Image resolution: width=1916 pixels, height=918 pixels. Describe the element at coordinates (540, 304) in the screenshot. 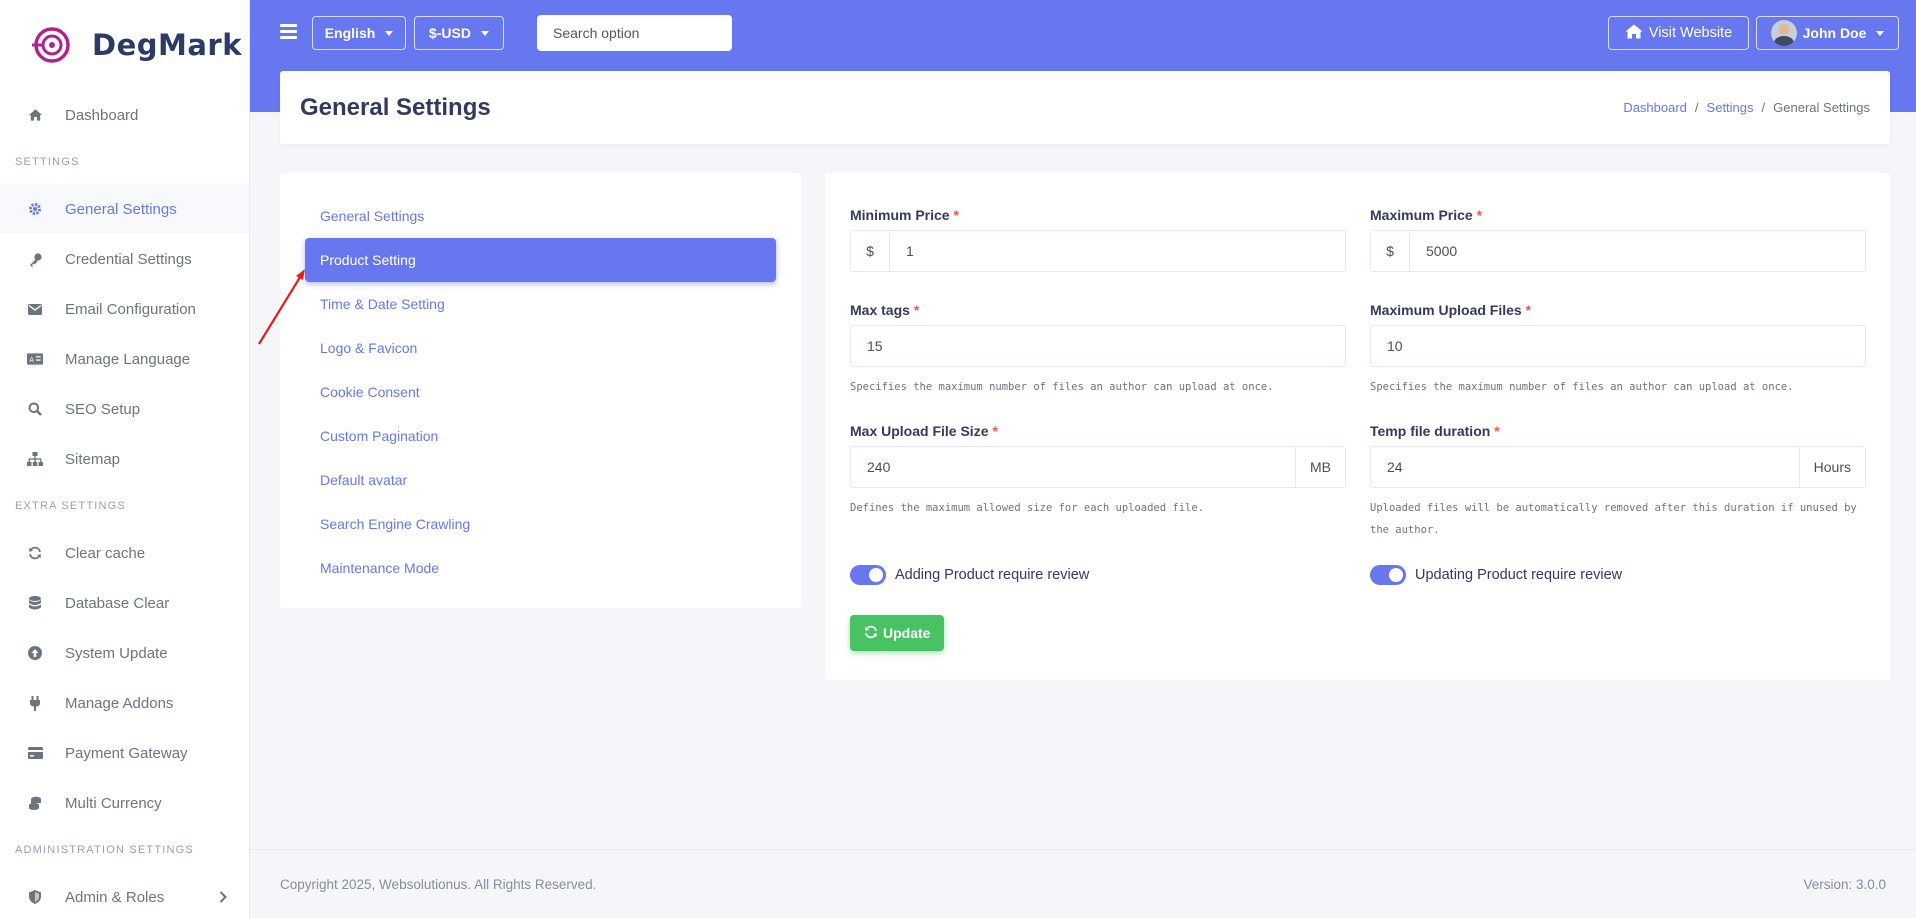

I see `settings-menu-item-time-date-setting: Time & Date Setting` at that location.